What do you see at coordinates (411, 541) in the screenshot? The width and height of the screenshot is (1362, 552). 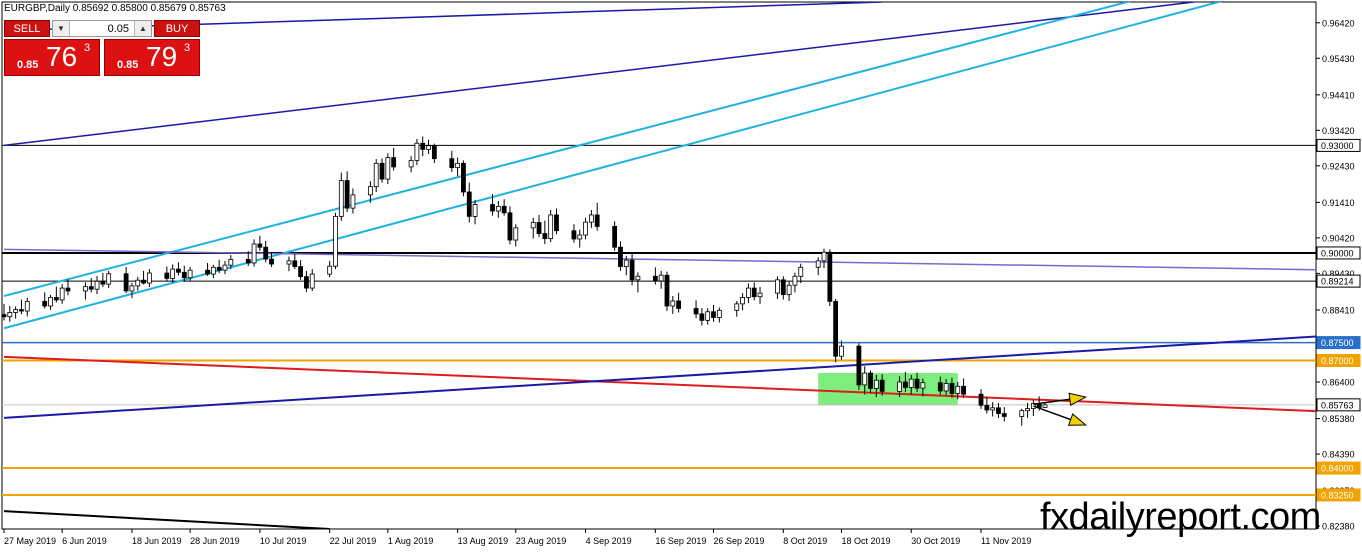 I see `x-tick-label: 1 Aug 2019` at bounding box center [411, 541].